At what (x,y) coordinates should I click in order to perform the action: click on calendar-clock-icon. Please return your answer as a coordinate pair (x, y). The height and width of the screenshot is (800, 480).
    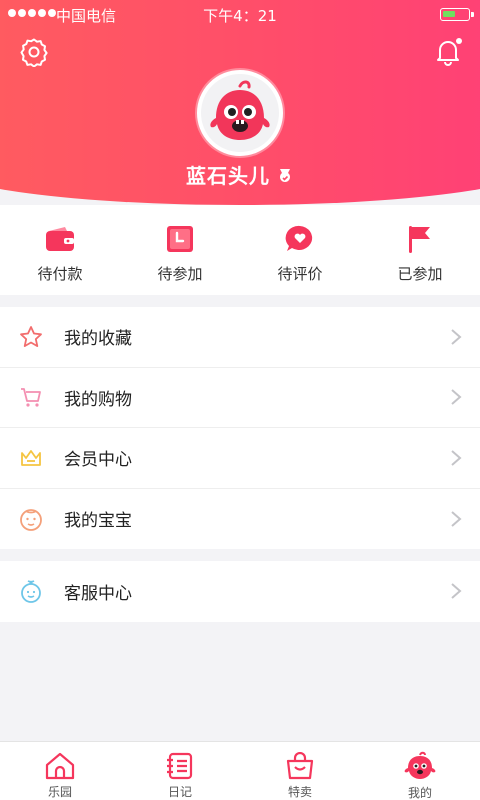
    Looking at the image, I should click on (180, 239).